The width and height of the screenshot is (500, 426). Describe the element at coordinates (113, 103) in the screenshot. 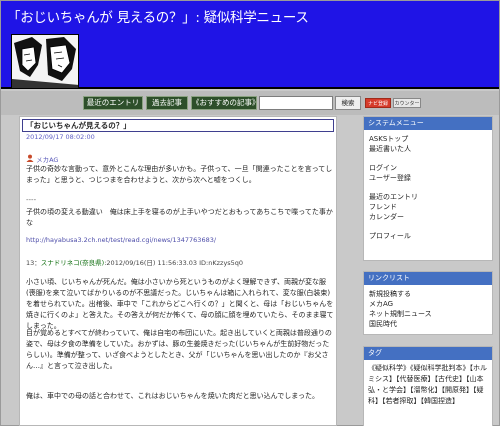

I see `nav-recent-entries: 最近のエントリ` at that location.